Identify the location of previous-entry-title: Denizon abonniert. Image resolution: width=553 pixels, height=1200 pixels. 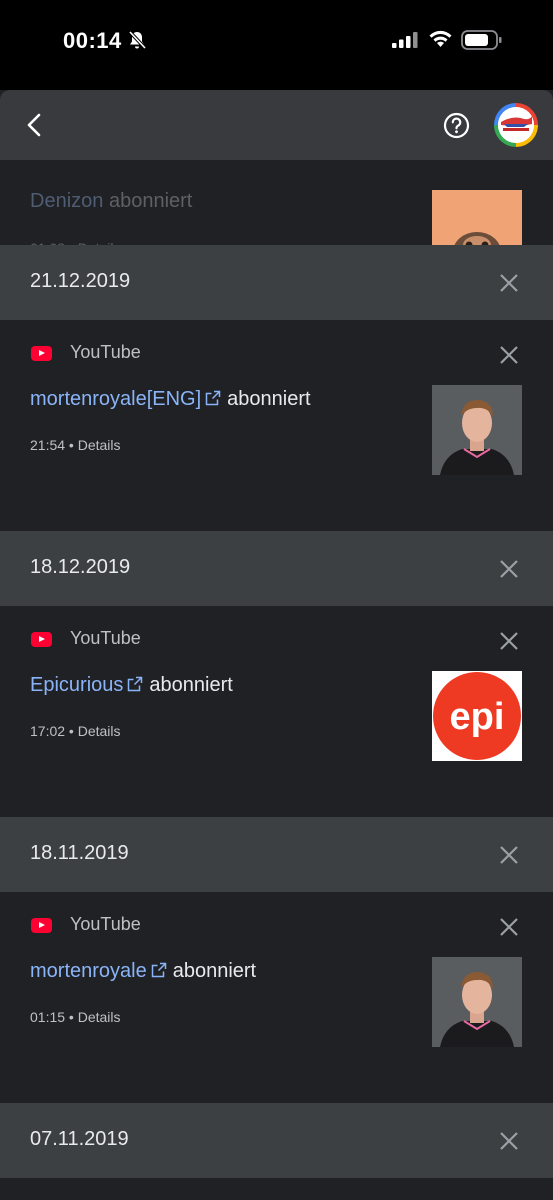
(111, 201).